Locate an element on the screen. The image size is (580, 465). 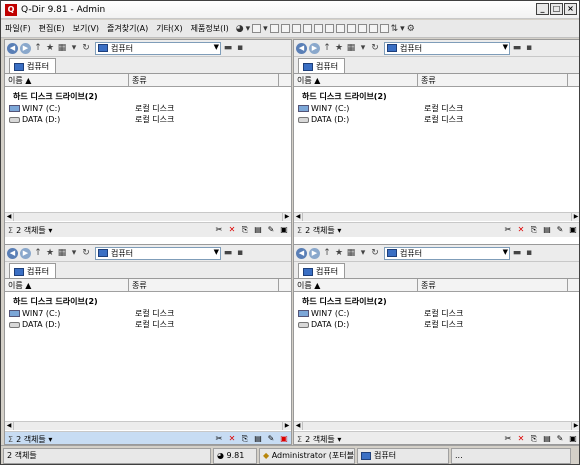
menu-view: 보기(V) is located at coordinates (86, 28).